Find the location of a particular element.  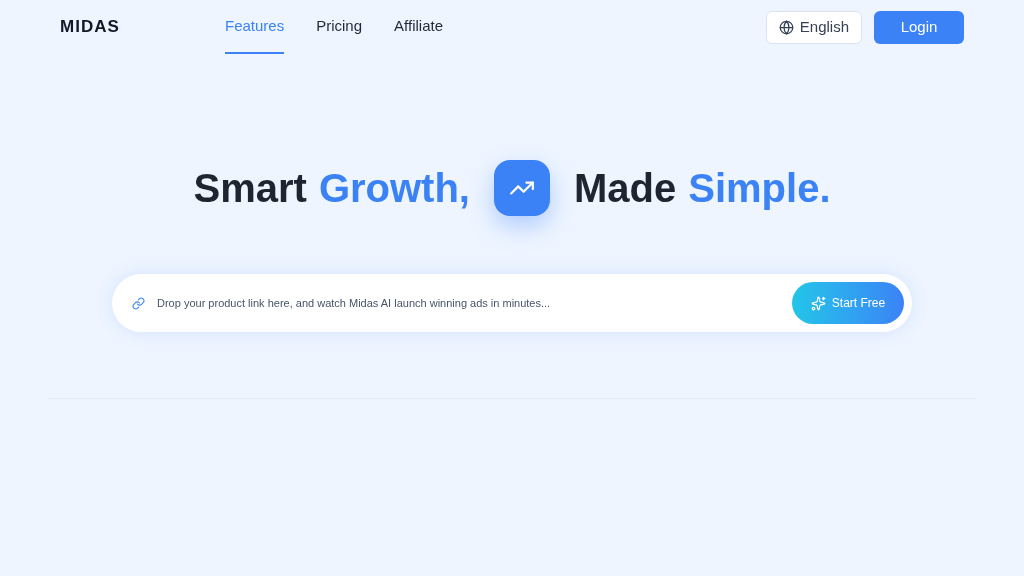

globe-icon is located at coordinates (786, 27).